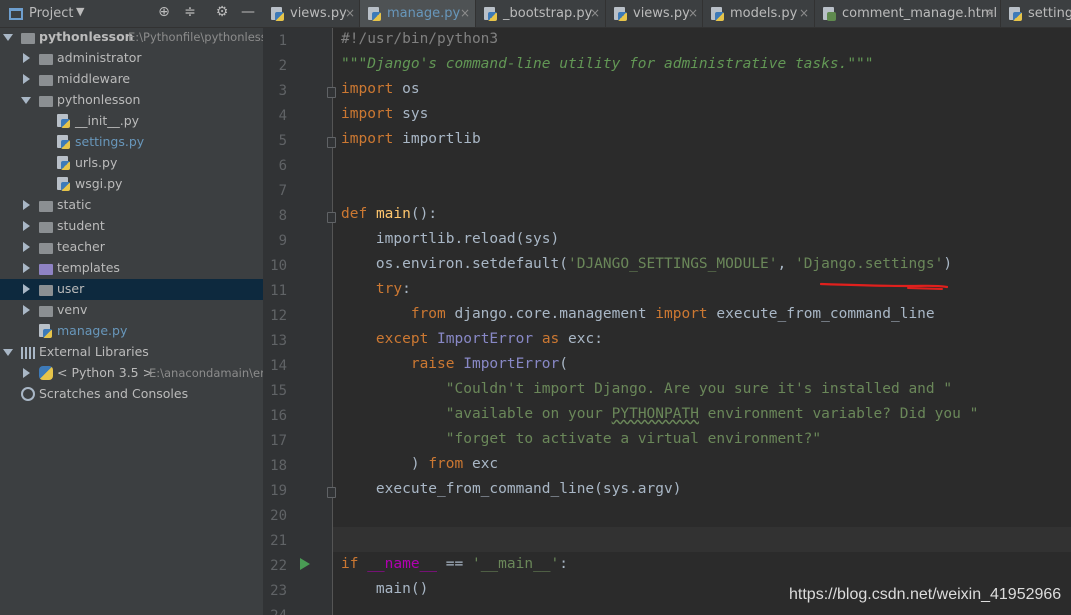 Image resolution: width=1071 pixels, height=615 pixels. Describe the element at coordinates (305, 564) in the screenshot. I see `run-icon` at that location.